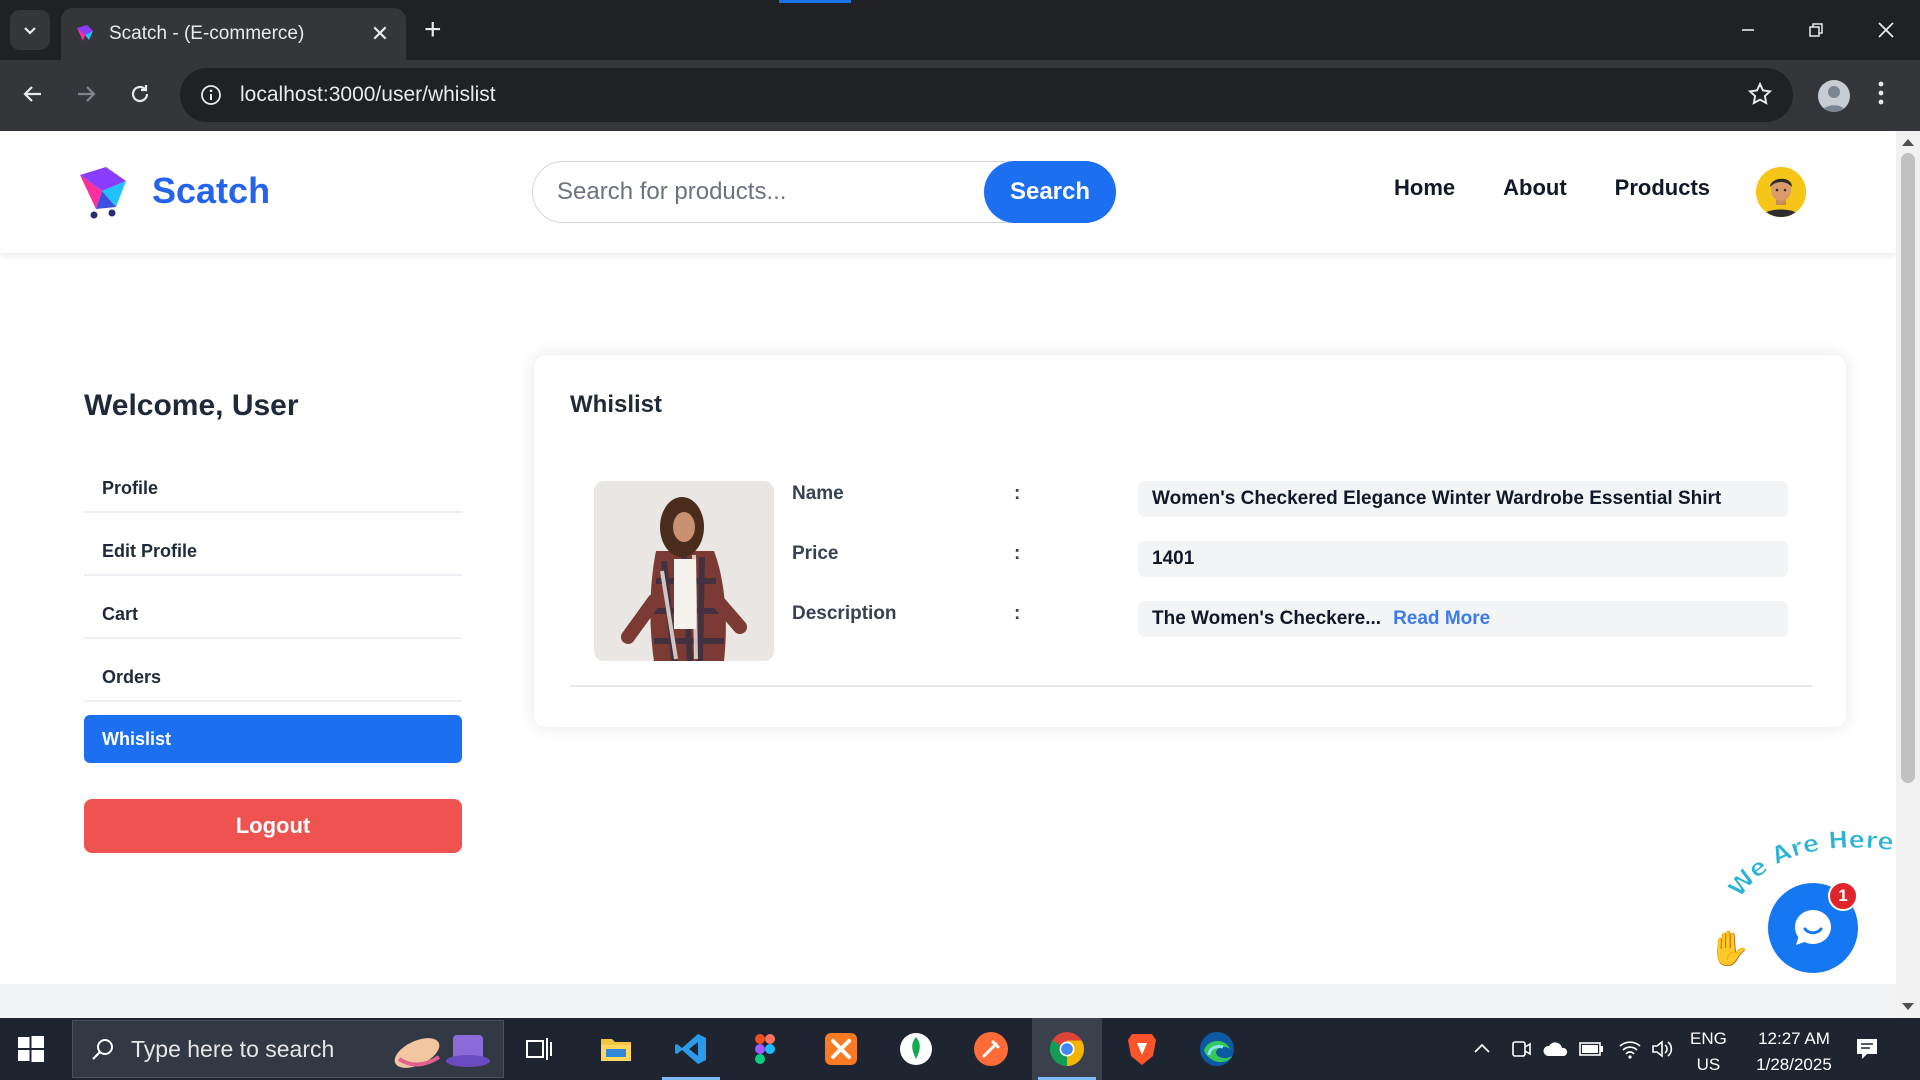  Describe the element at coordinates (616, 1049) in the screenshot. I see `taskbar-file-explorer` at that location.